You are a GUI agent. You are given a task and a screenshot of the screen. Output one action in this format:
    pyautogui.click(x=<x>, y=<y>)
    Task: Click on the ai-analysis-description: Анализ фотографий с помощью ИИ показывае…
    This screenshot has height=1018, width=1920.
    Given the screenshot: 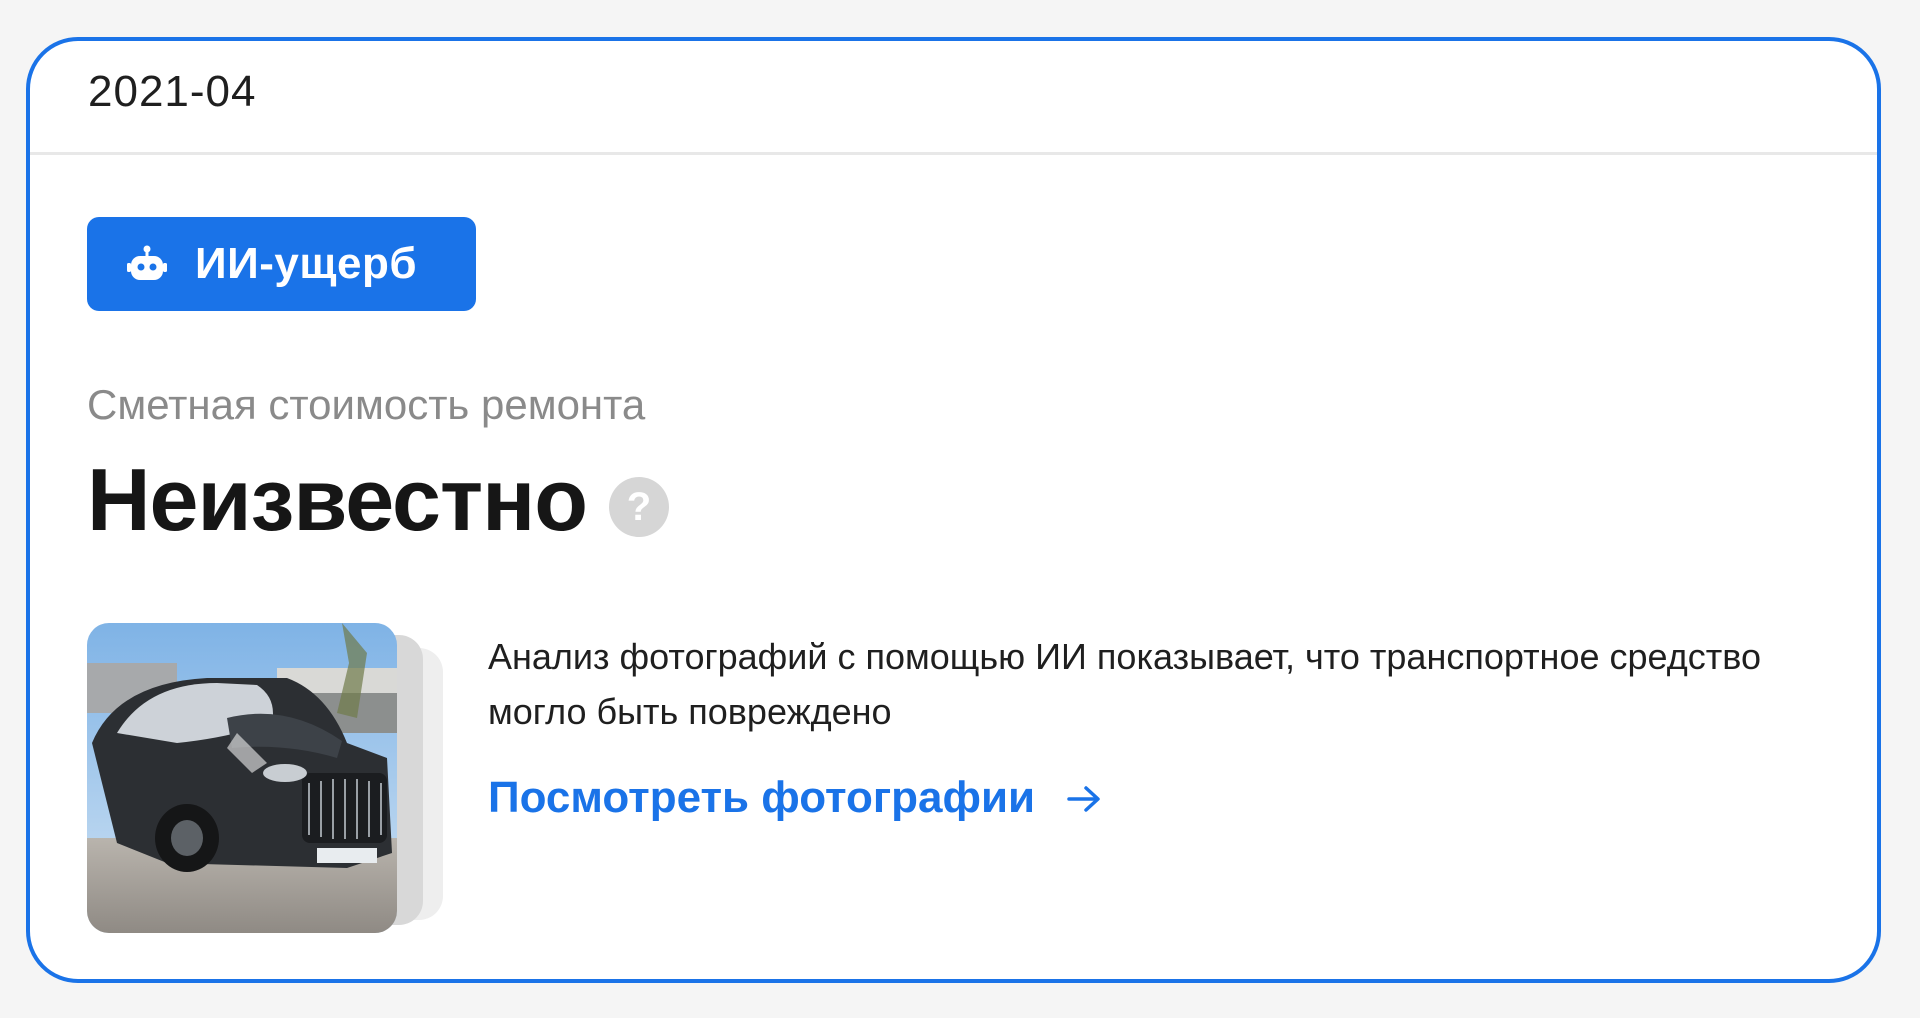 What is the action you would take?
    pyautogui.click(x=1124, y=684)
    